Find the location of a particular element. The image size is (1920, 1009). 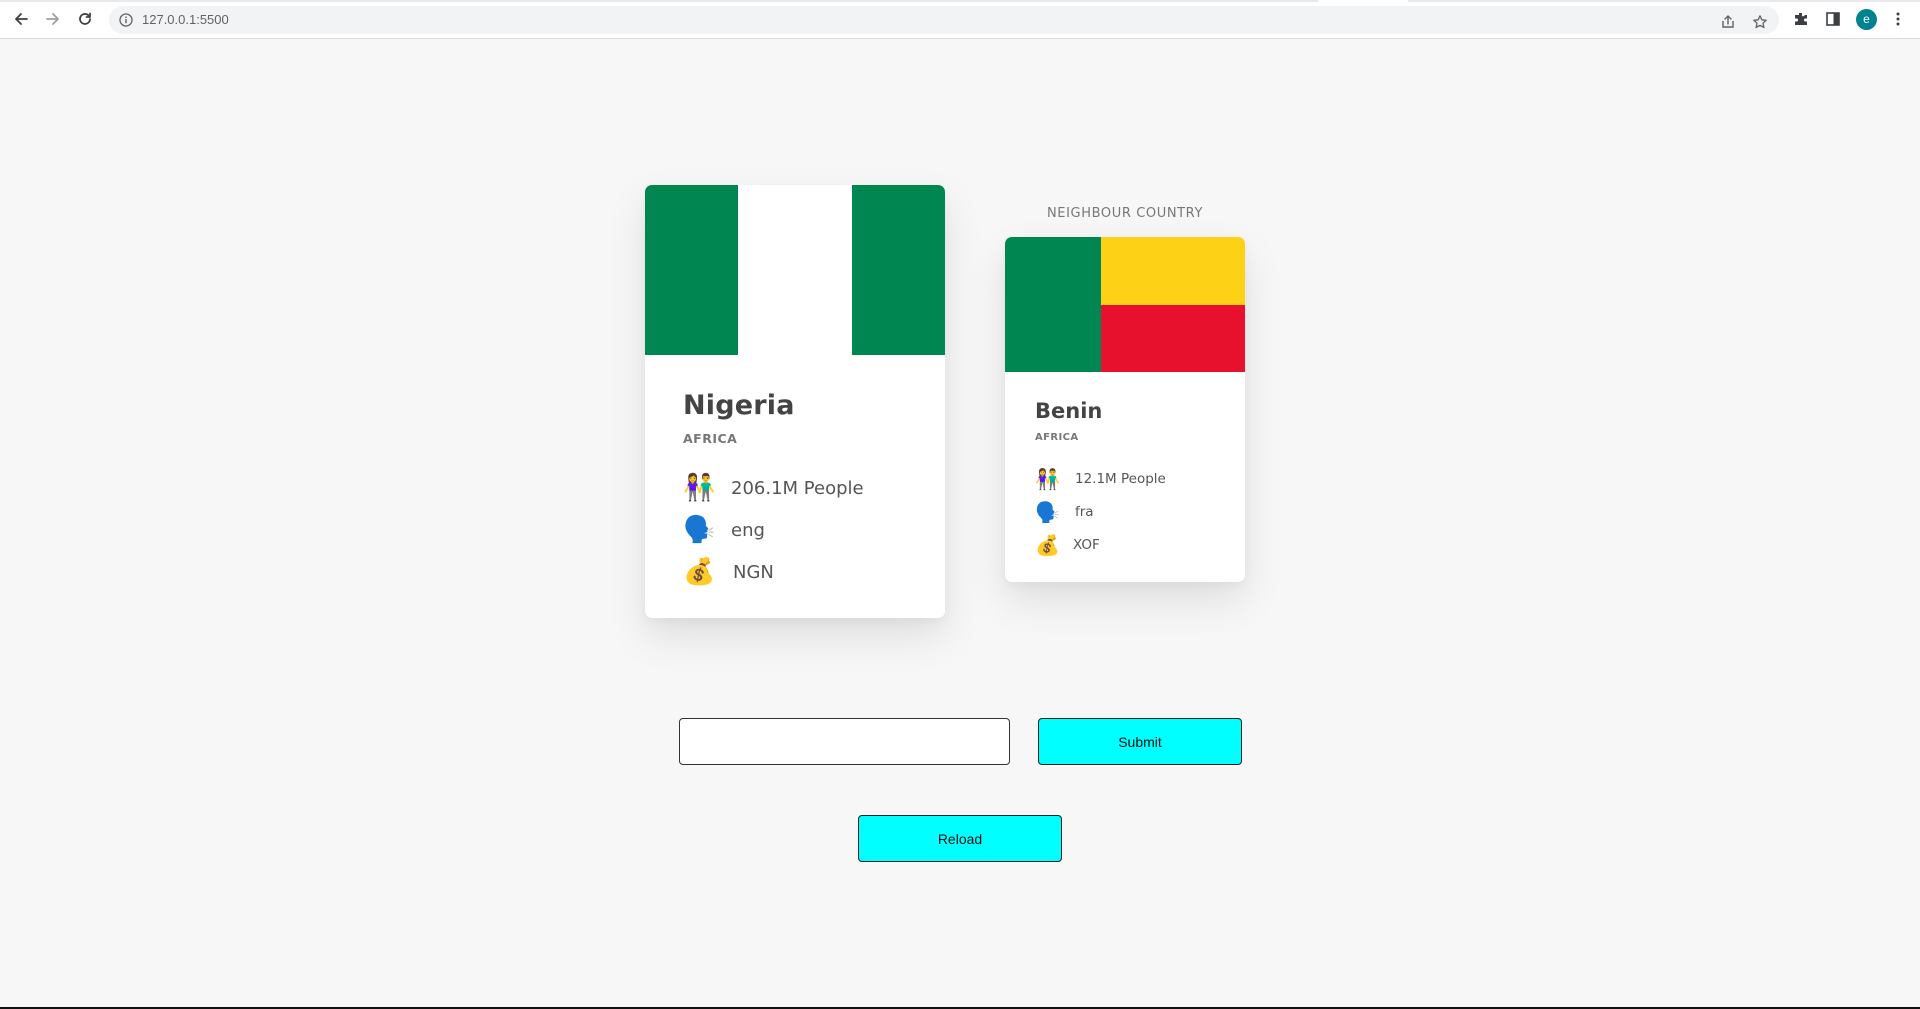

address-bar: 127.0.0.1:5500 is located at coordinates (944, 20).